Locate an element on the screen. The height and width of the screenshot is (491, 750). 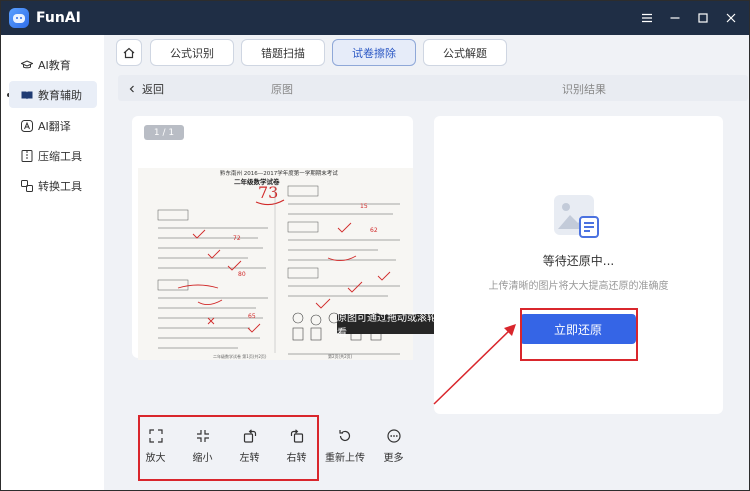
tab-wrong-question-scan: 错题扫描 is located at coordinates (283, 52).